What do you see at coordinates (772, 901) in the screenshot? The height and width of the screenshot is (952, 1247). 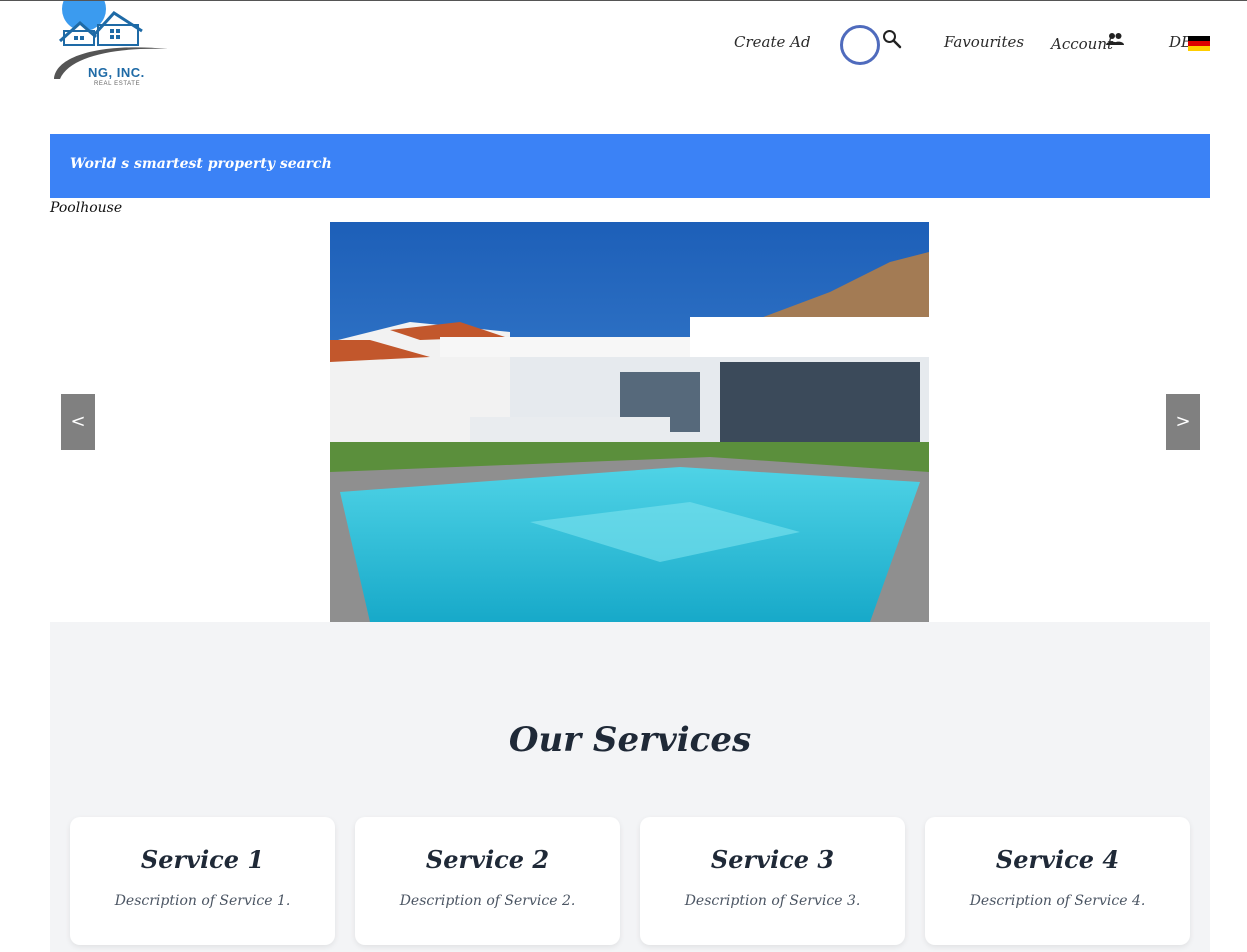 I see `service-description: Description of Service 3.` at bounding box center [772, 901].